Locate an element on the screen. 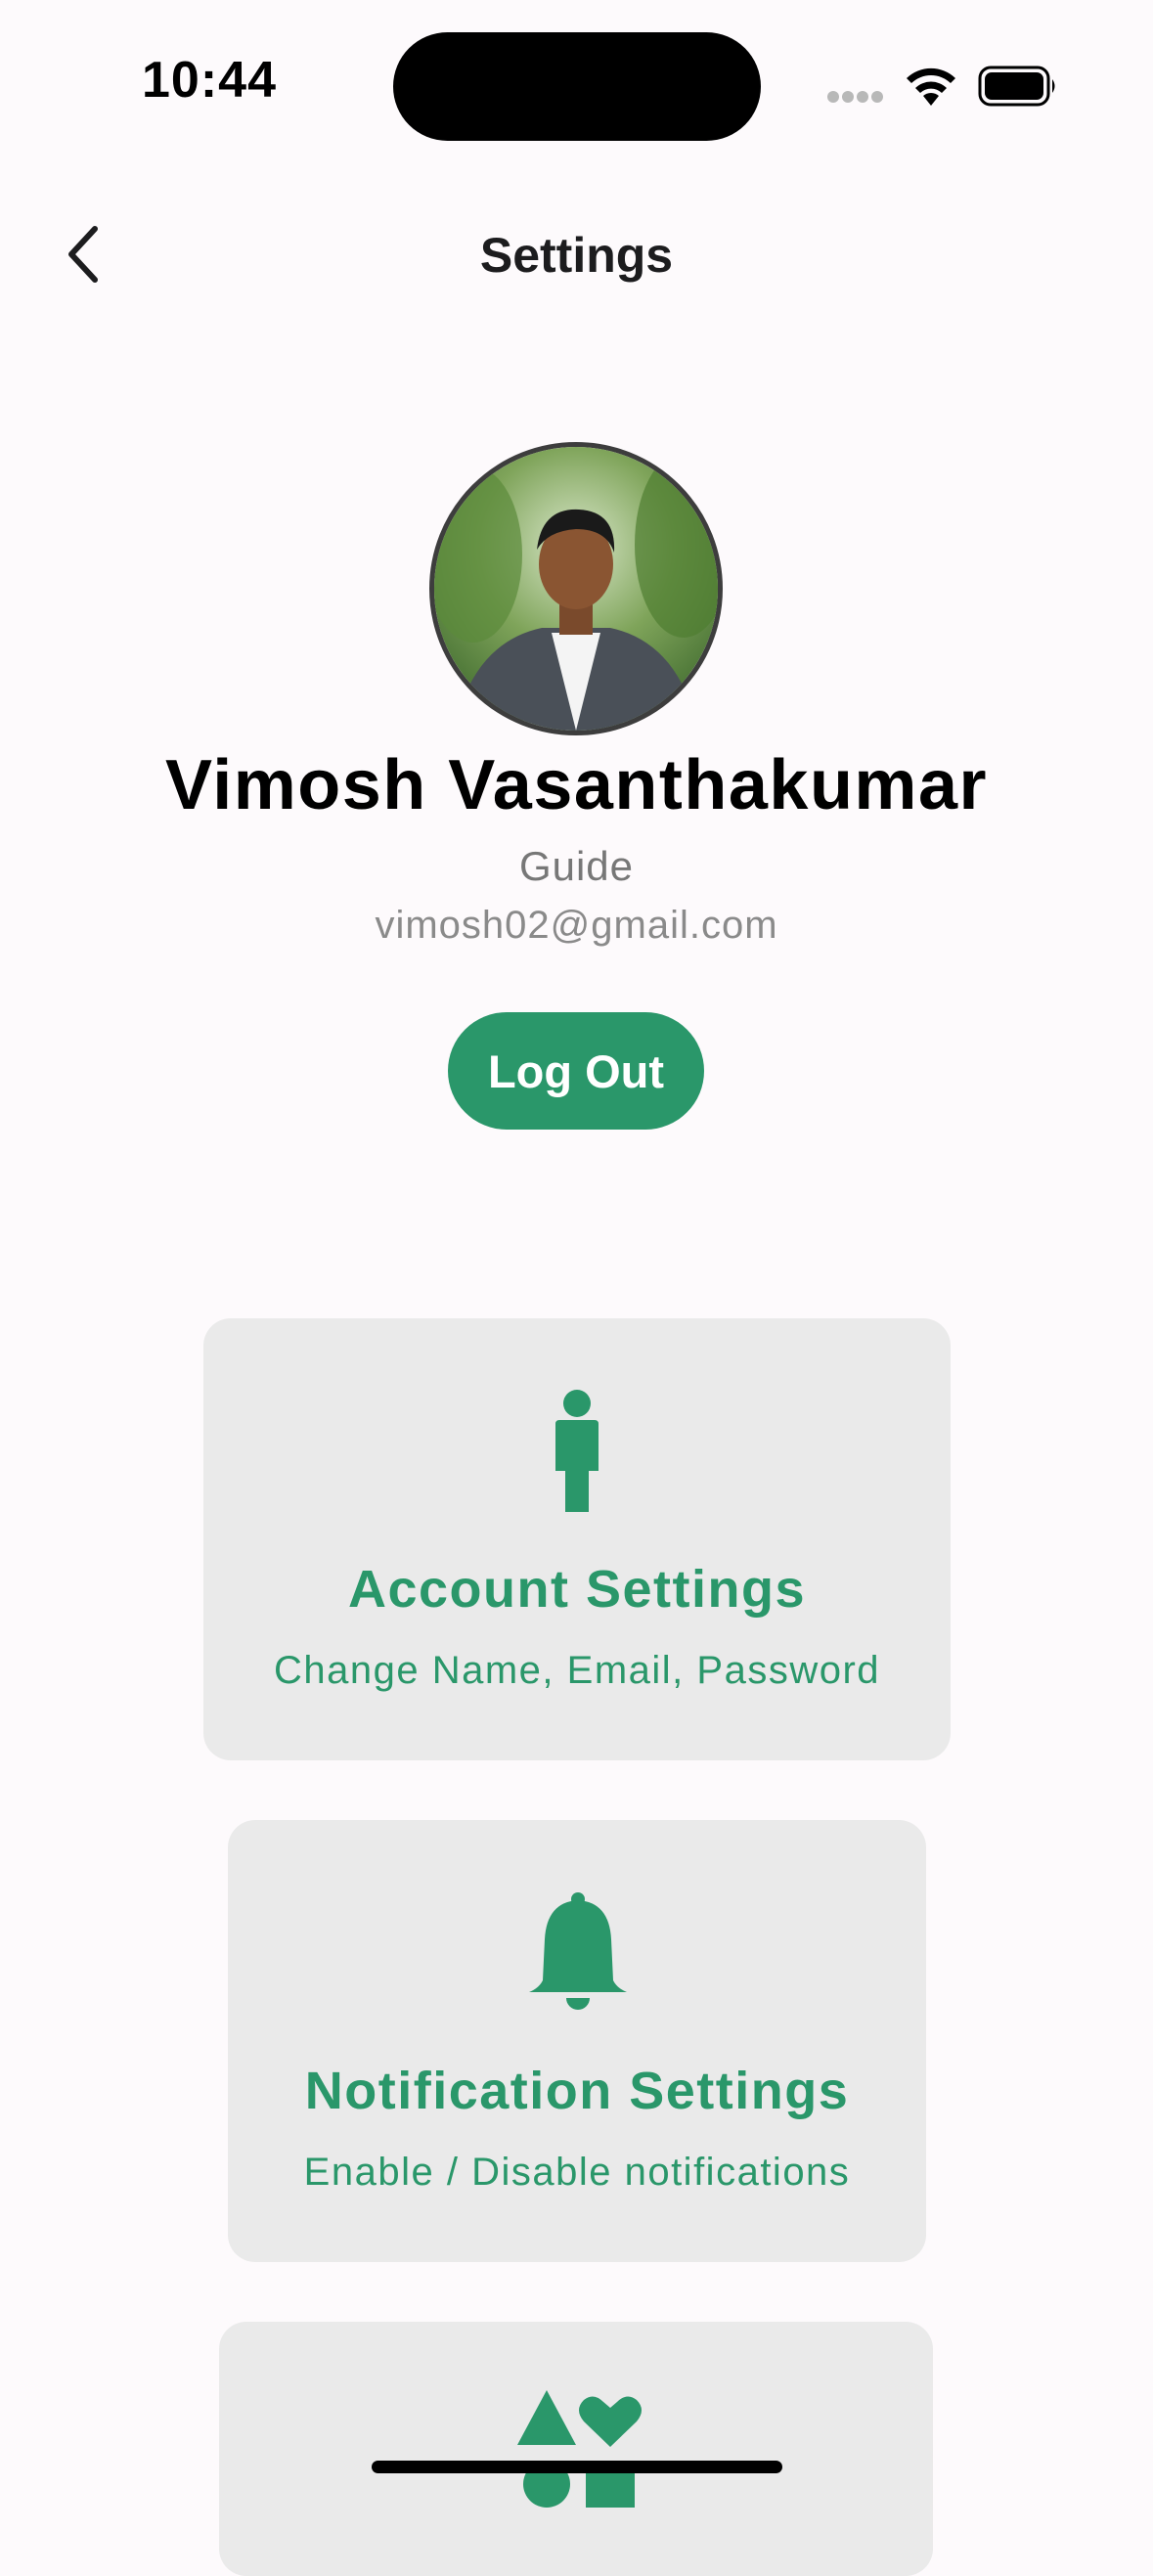 The image size is (1153, 2576). wifi-icon is located at coordinates (931, 88).